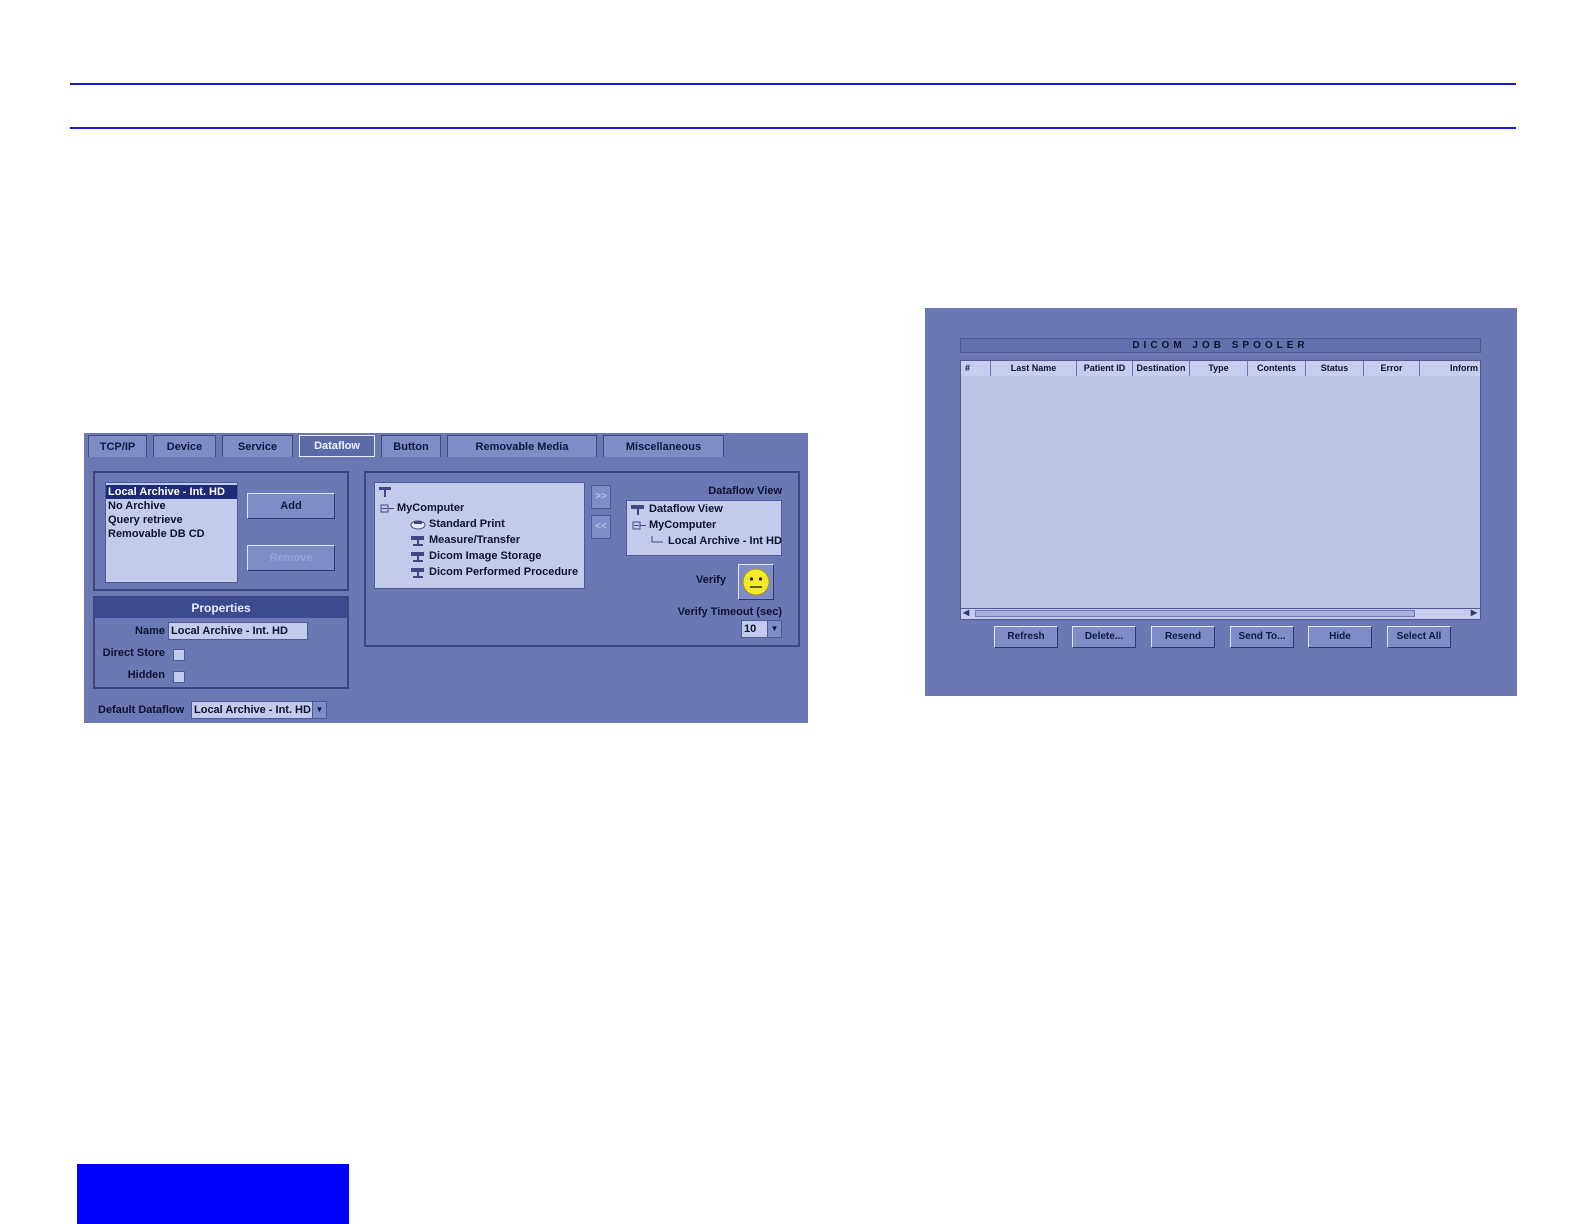 The height and width of the screenshot is (1224, 1584). I want to click on tree-label: Measure/Transfer, so click(475, 540).